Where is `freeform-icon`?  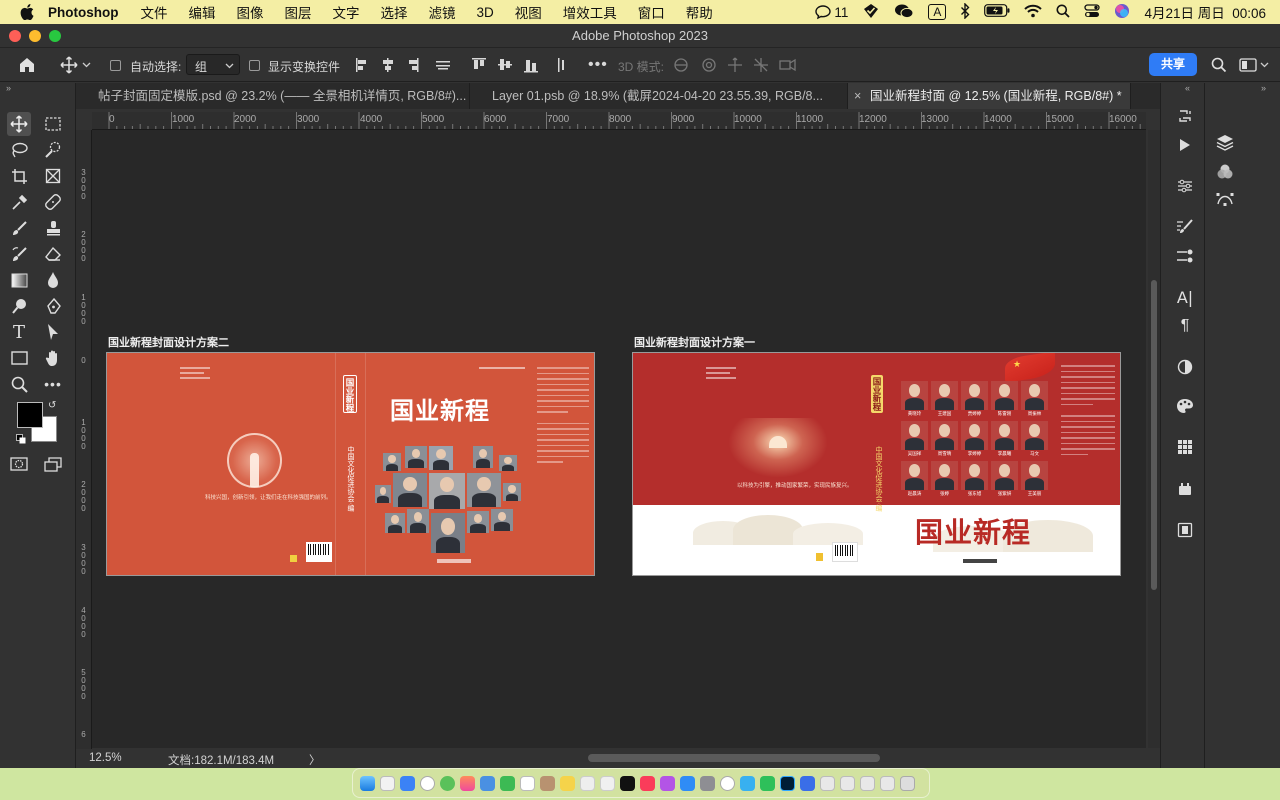 freeform-icon is located at coordinates (607, 783).